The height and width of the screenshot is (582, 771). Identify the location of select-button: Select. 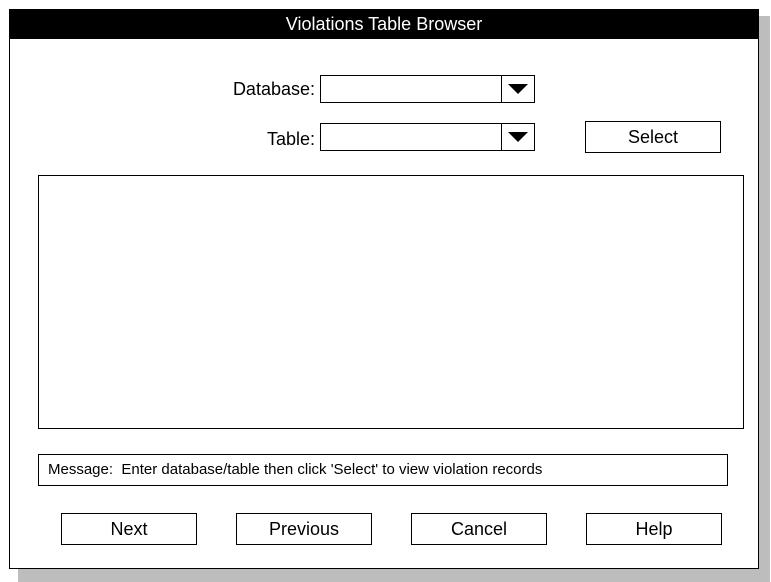
(653, 137).